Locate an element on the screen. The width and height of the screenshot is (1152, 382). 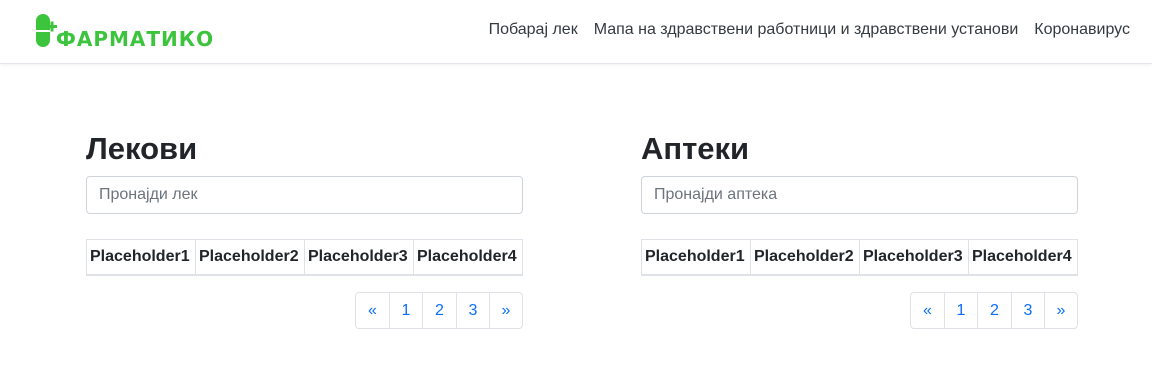
medicines-pagination: « 1 2 3 » is located at coordinates (439, 310).